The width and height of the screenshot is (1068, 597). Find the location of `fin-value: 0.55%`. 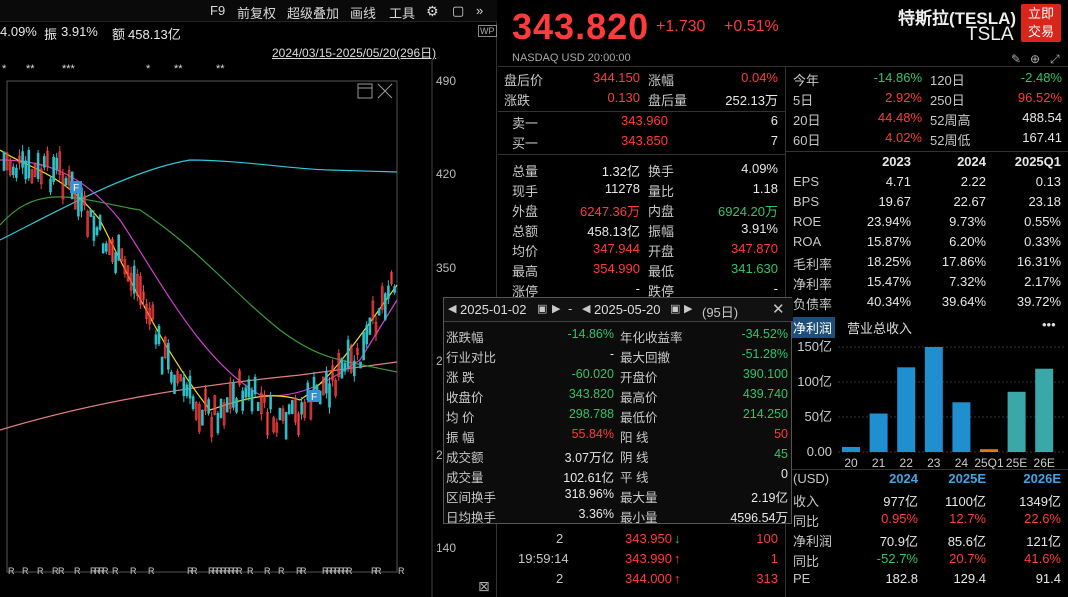

fin-value: 0.55% is located at coordinates (1042, 221).